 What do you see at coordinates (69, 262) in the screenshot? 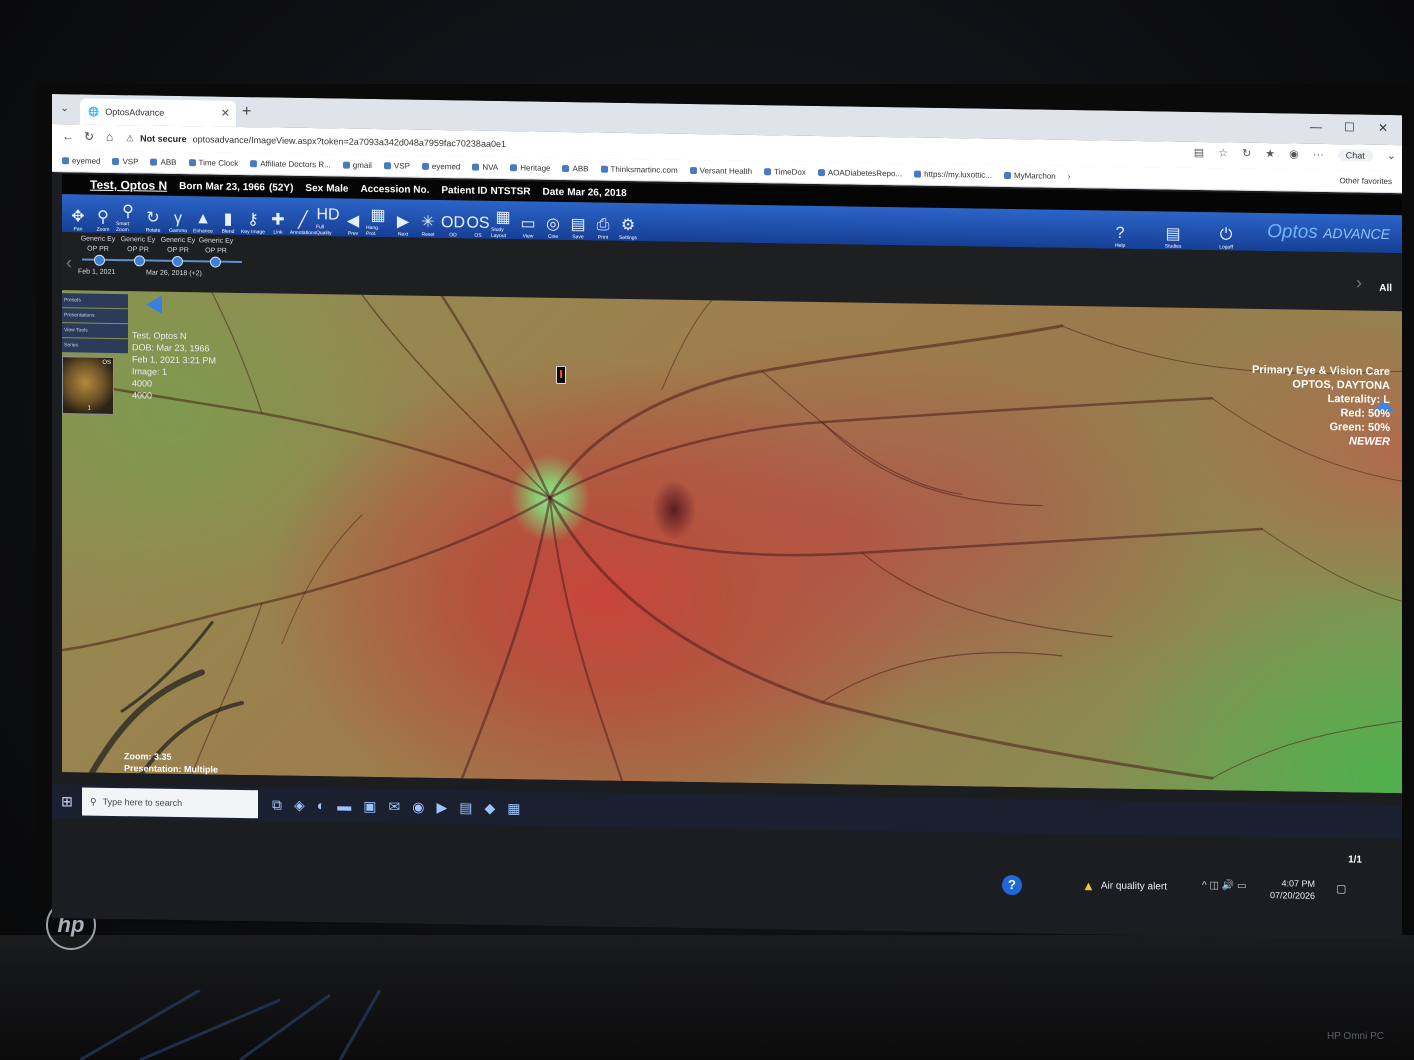
I see `timeline-left-chevron-icon: ‹` at bounding box center [69, 262].